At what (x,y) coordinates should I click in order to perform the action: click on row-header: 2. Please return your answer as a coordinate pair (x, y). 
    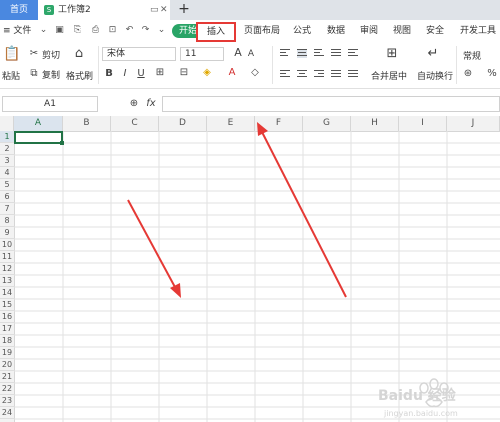
    Looking at the image, I should click on (7, 149).